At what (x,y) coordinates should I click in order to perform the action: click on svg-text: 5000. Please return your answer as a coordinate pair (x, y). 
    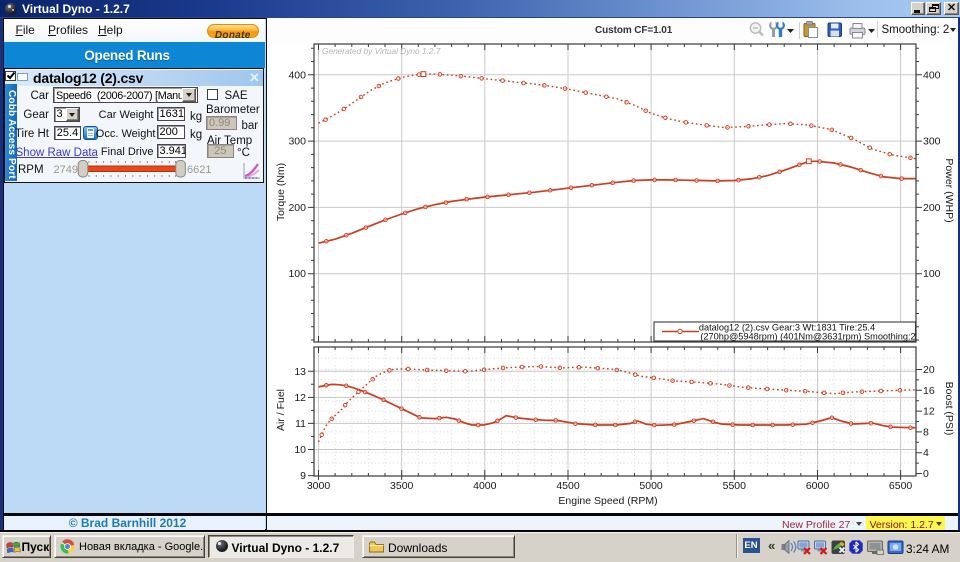
    Looking at the image, I should click on (651, 486).